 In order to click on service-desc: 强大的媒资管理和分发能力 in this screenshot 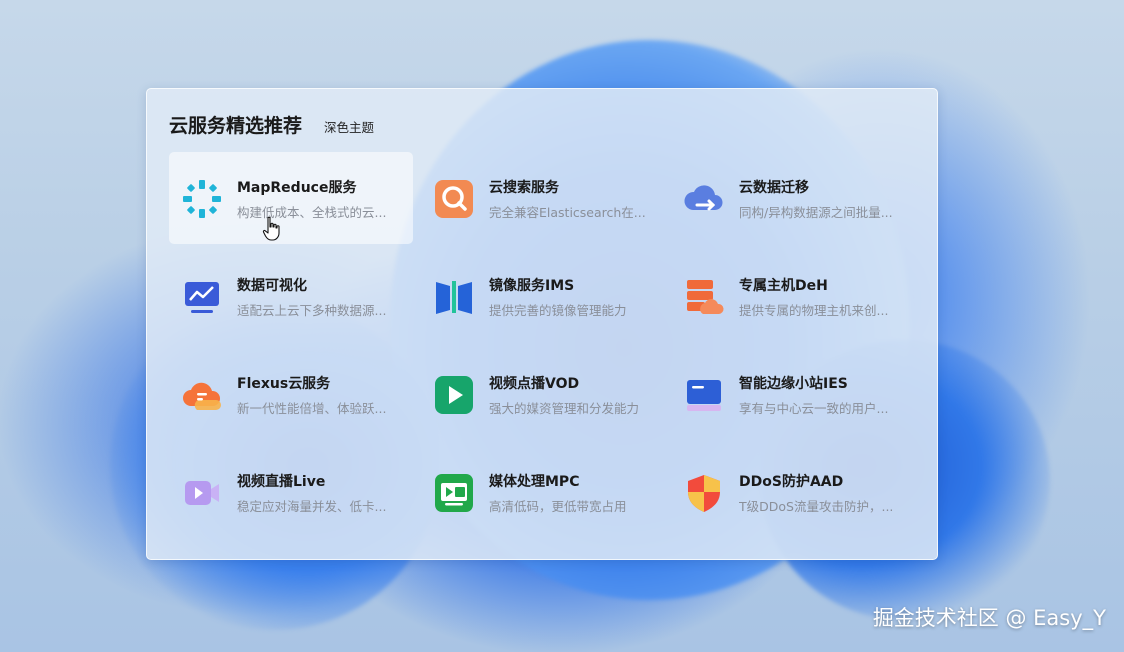, I will do `click(564, 408)`.